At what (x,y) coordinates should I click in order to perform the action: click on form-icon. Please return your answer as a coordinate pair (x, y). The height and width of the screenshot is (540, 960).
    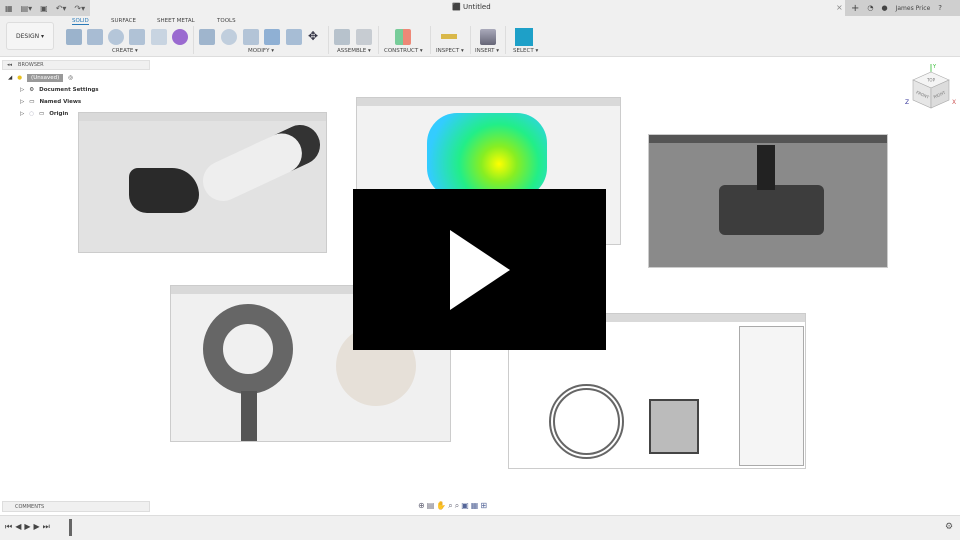
    Looking at the image, I should click on (180, 37).